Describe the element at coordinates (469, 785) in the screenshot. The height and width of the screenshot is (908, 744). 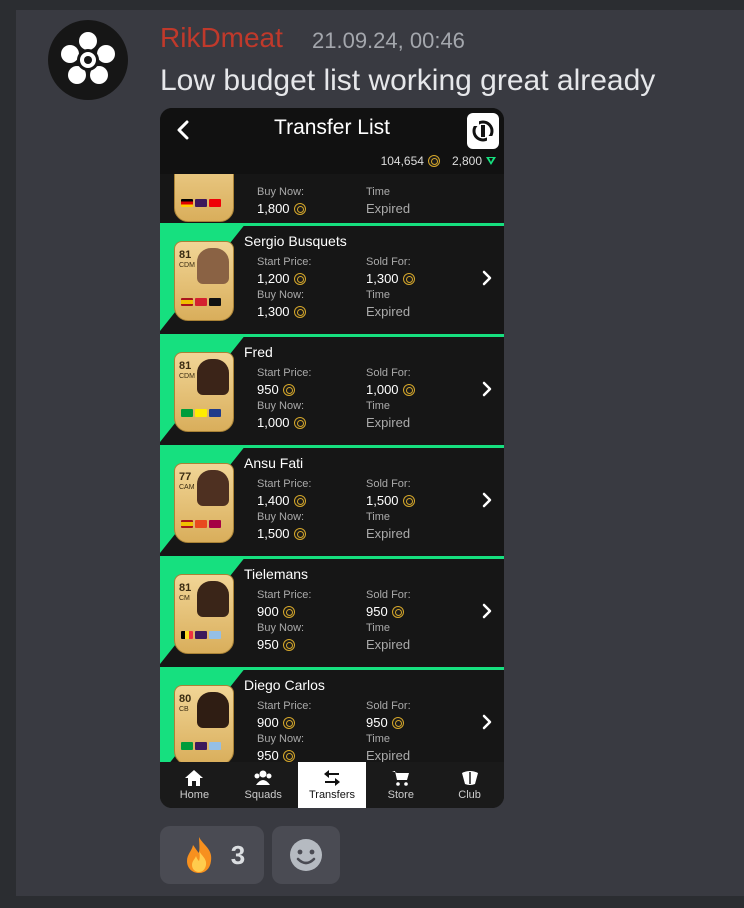
I see `nav-club: Club` at that location.